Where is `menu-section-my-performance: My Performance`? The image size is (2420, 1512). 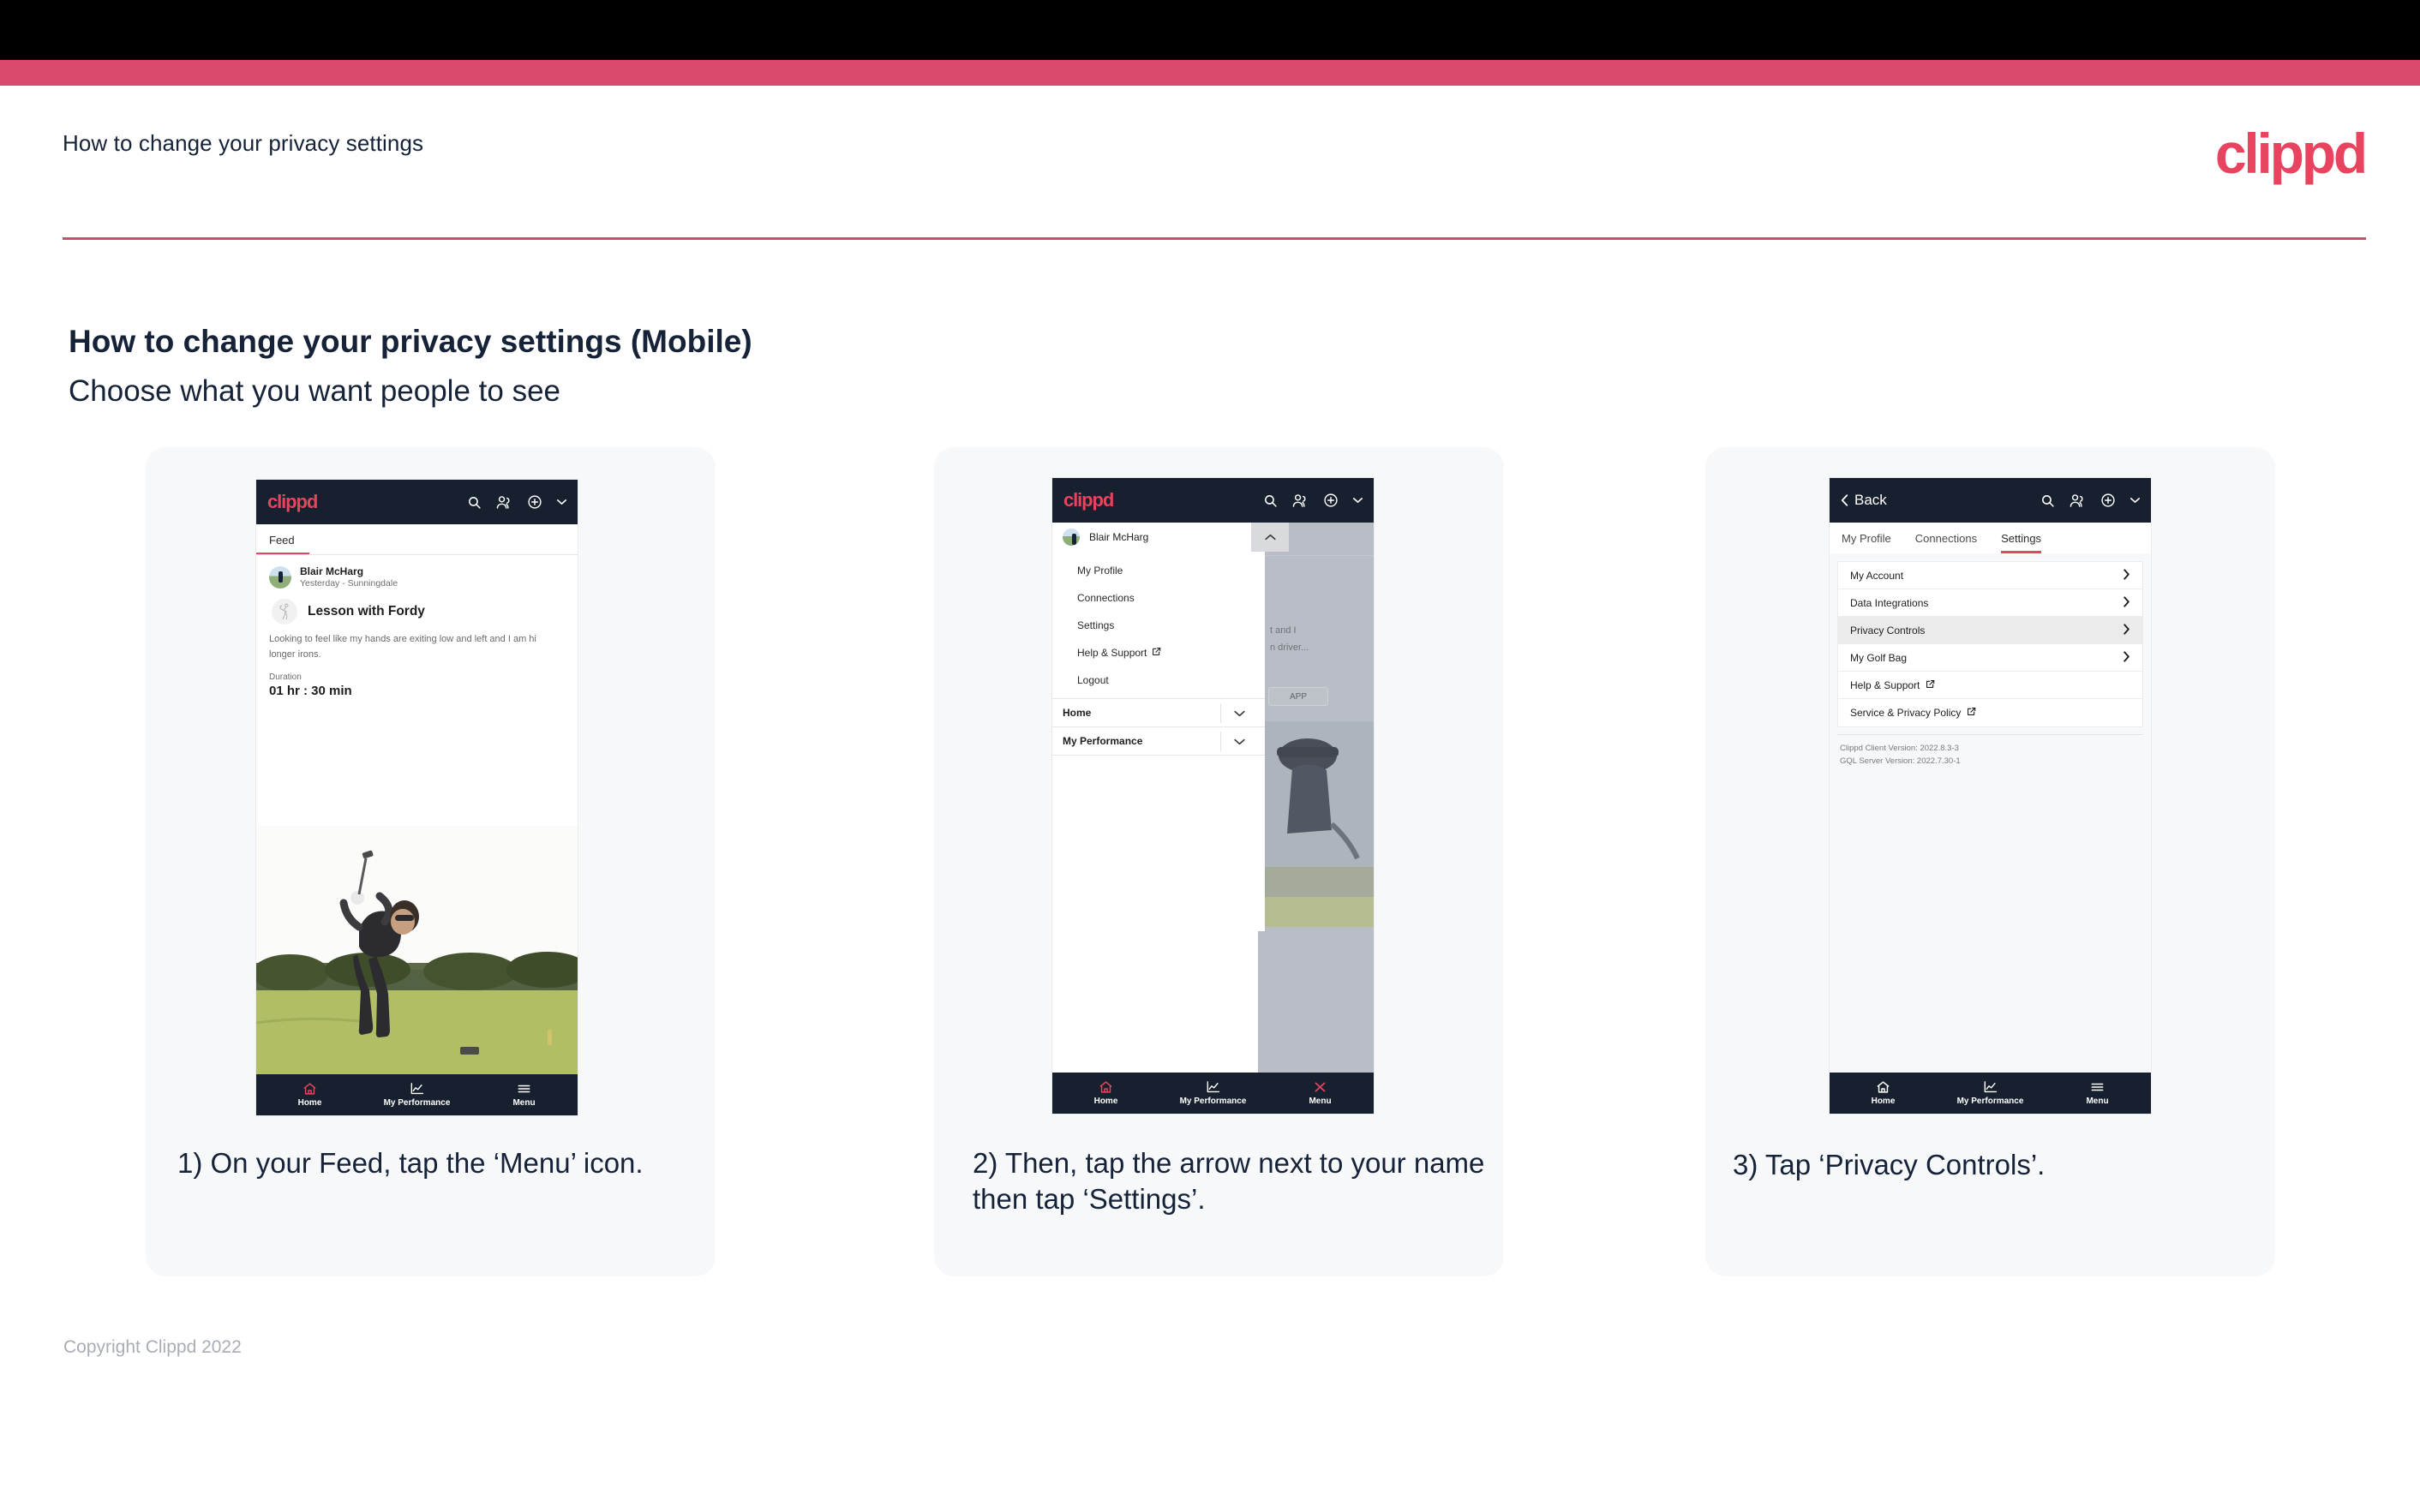
menu-section-my-performance: My Performance is located at coordinates (1158, 741).